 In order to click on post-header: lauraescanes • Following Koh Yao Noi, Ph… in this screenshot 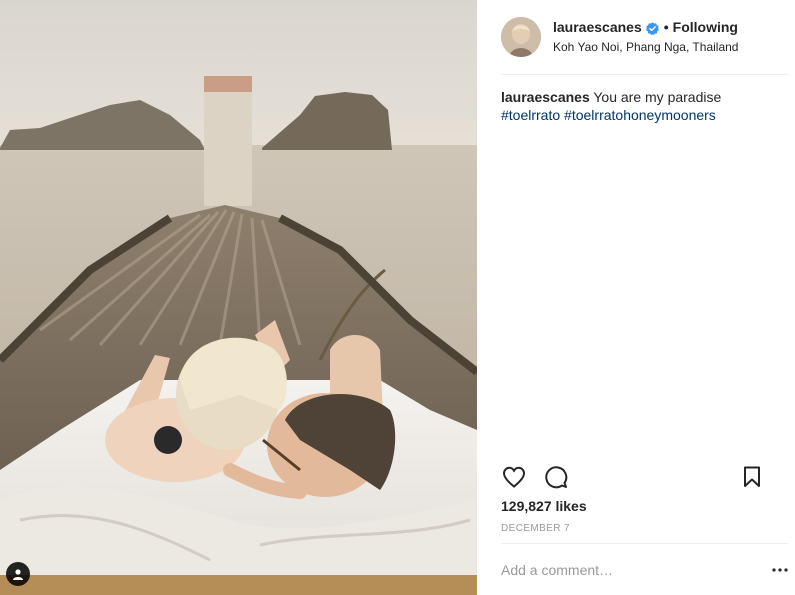, I will do `click(644, 37)`.